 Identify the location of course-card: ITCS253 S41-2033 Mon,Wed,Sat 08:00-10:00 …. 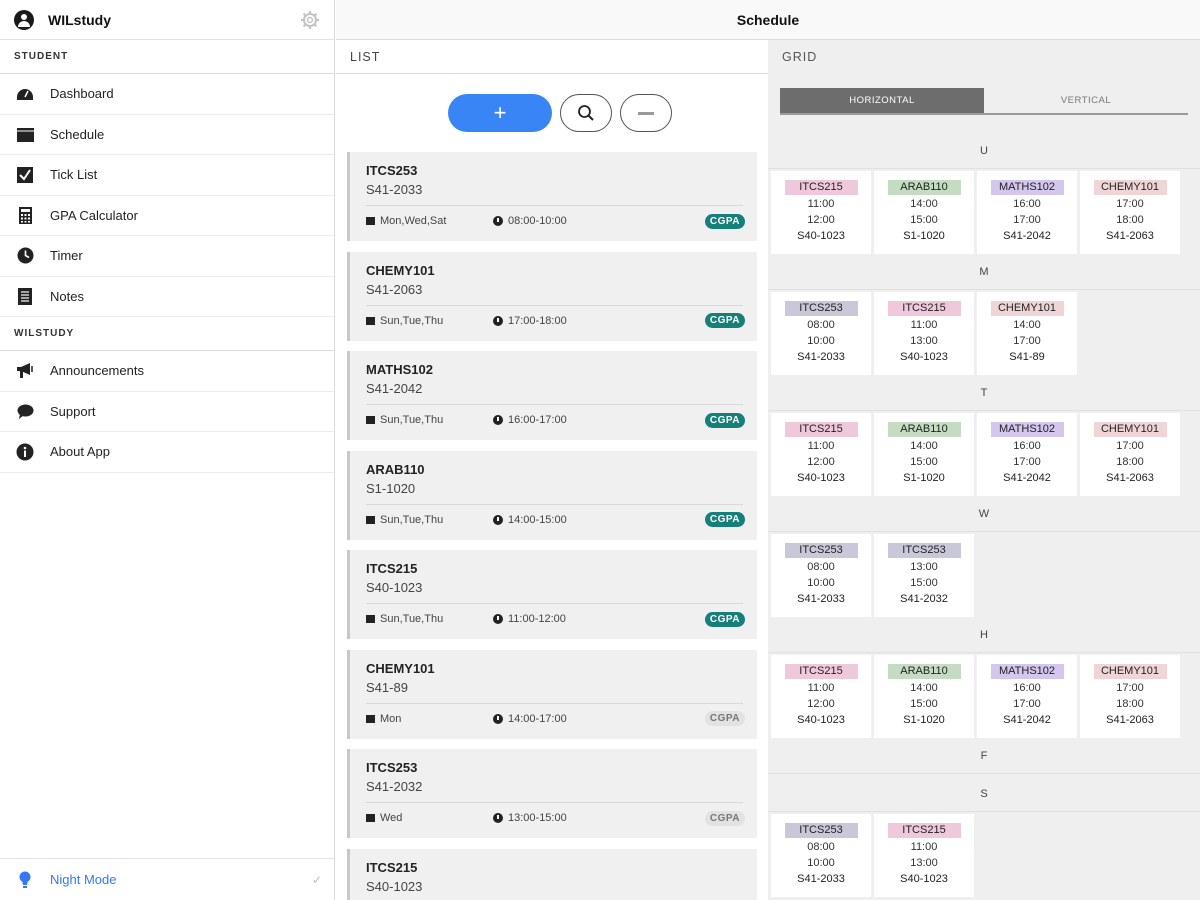
(552, 196).